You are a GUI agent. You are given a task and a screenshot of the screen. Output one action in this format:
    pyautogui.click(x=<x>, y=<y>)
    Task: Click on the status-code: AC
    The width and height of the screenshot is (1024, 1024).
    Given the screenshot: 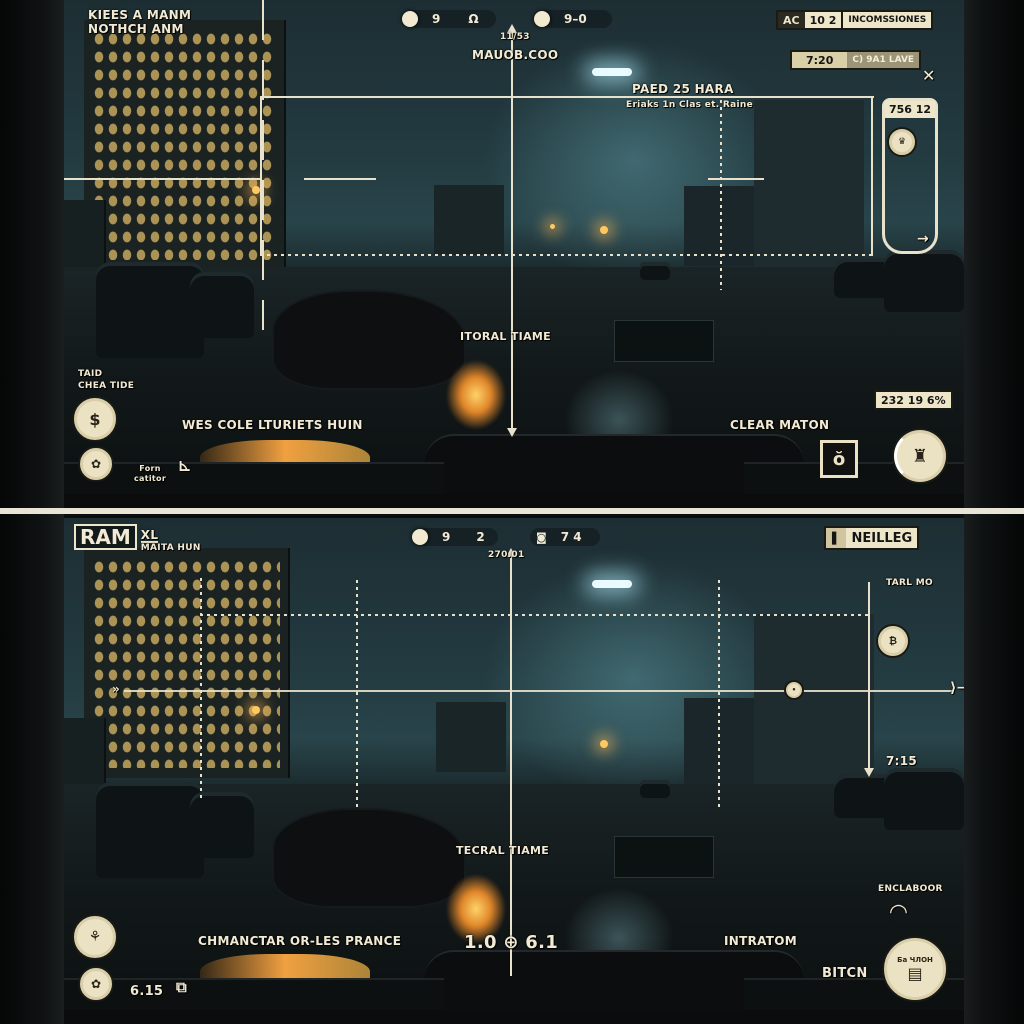 What is the action you would take?
    pyautogui.click(x=791, y=20)
    